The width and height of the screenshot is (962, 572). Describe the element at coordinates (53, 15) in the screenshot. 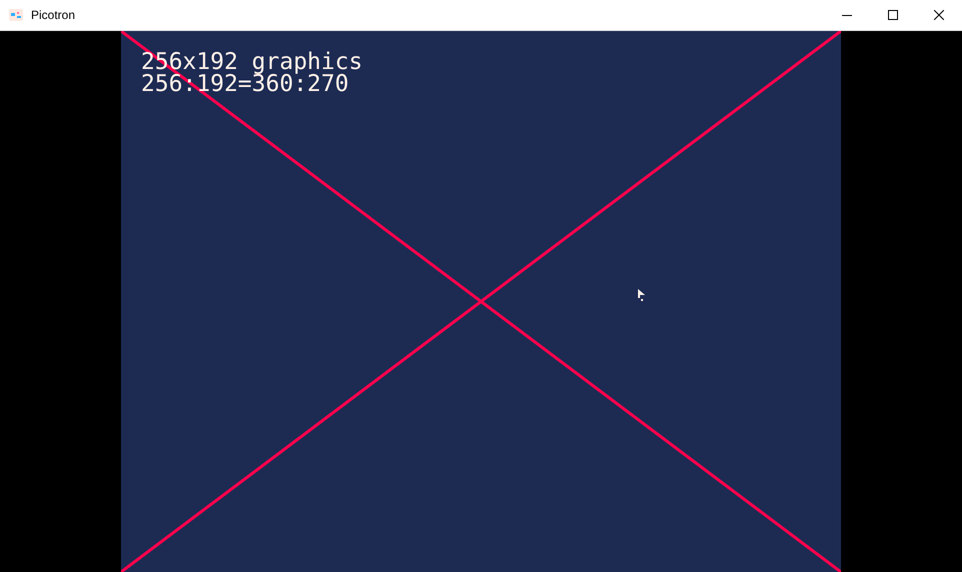

I see `window-title: Picotron` at that location.